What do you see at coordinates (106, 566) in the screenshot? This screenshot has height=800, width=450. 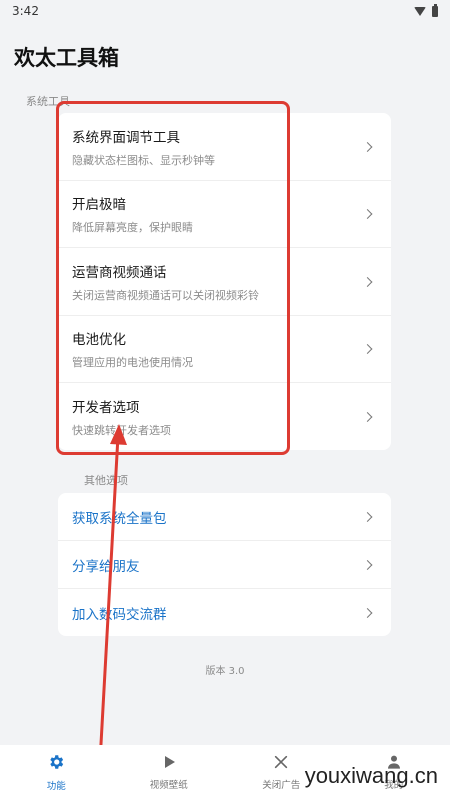 I see `row-title: 分享给朋友` at bounding box center [106, 566].